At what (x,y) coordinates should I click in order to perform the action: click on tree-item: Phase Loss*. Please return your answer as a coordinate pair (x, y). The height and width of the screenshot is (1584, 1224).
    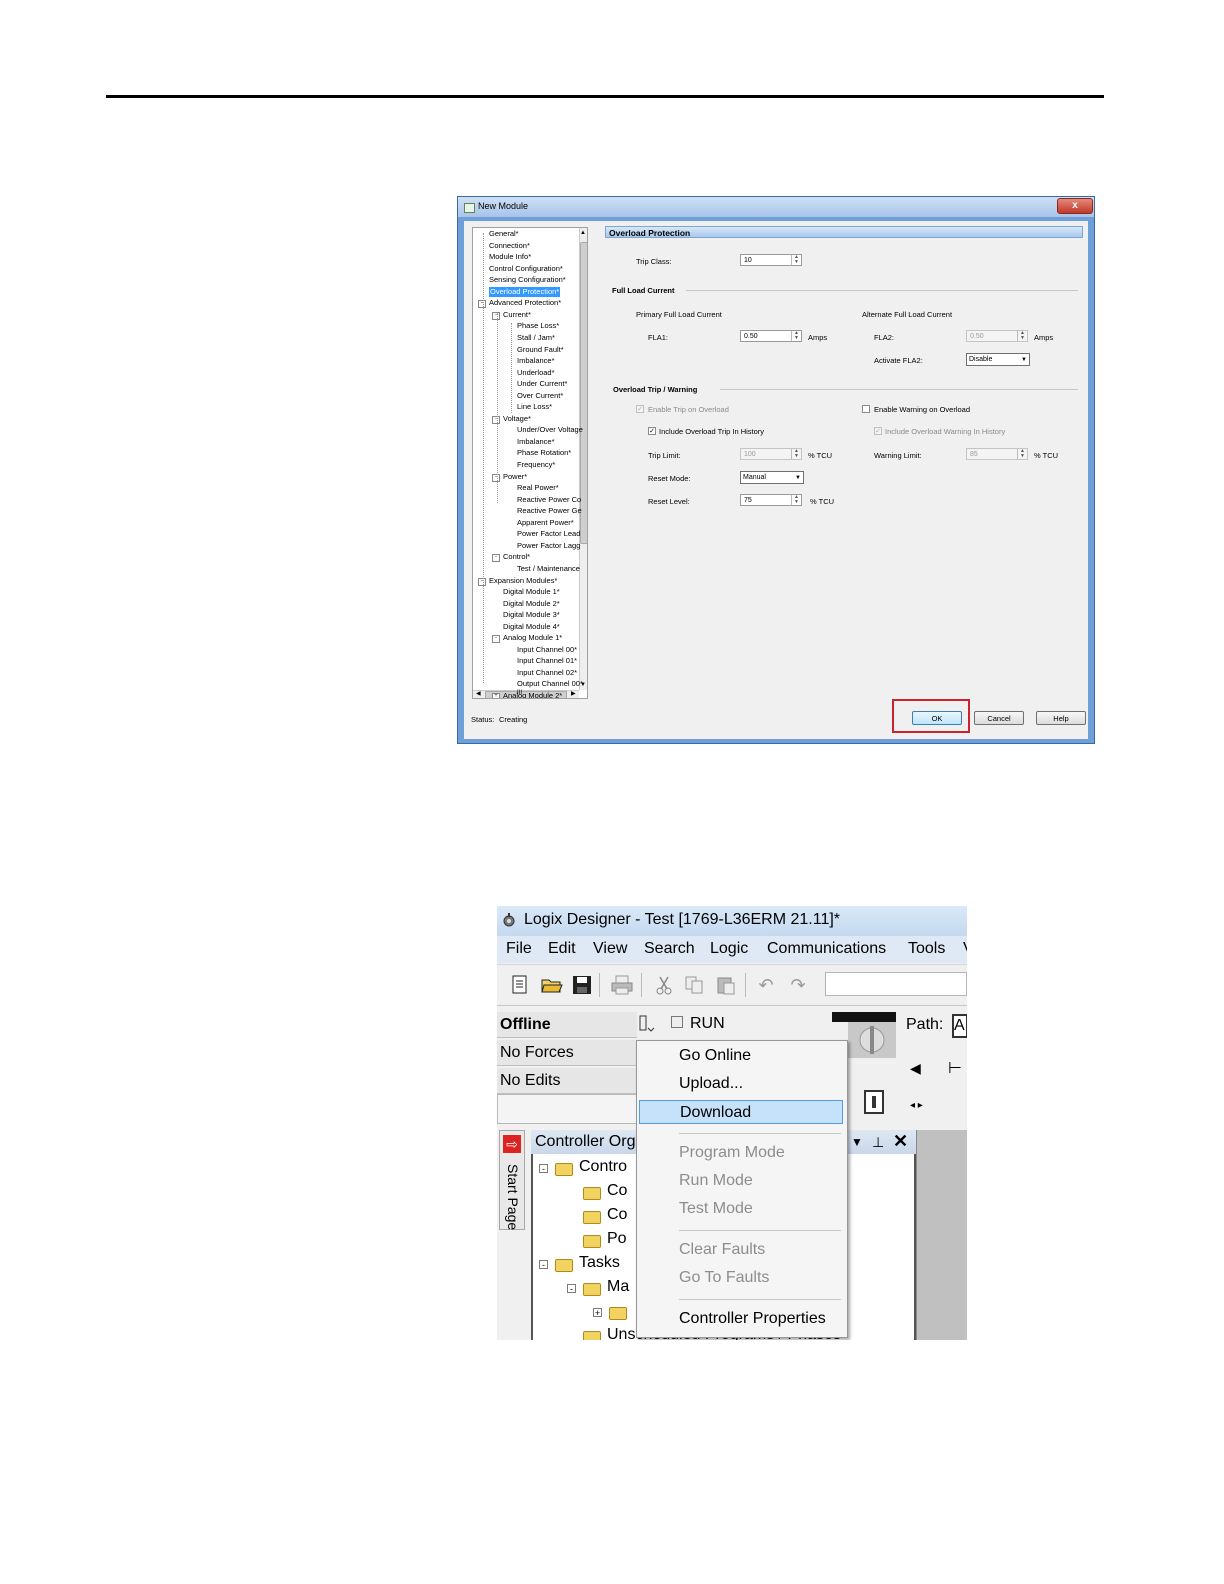
    Looking at the image, I should click on (538, 326).